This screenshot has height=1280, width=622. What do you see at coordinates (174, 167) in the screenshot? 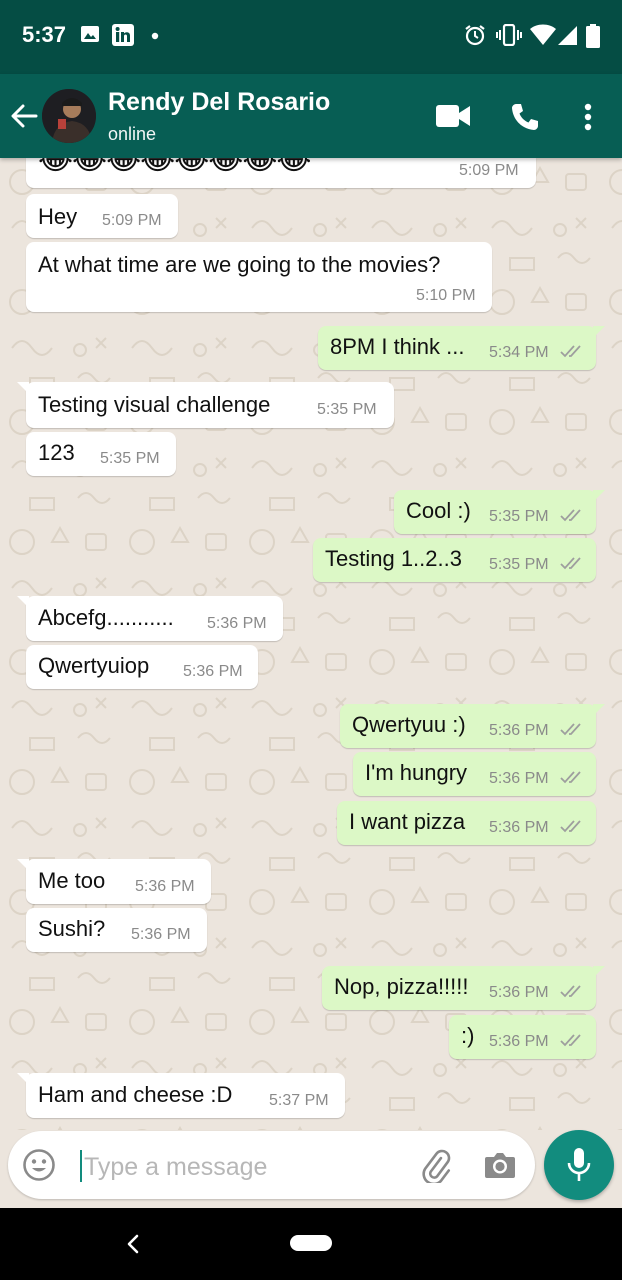
I see `message-text: 😂😂😂😂😂😂😂😂` at bounding box center [174, 167].